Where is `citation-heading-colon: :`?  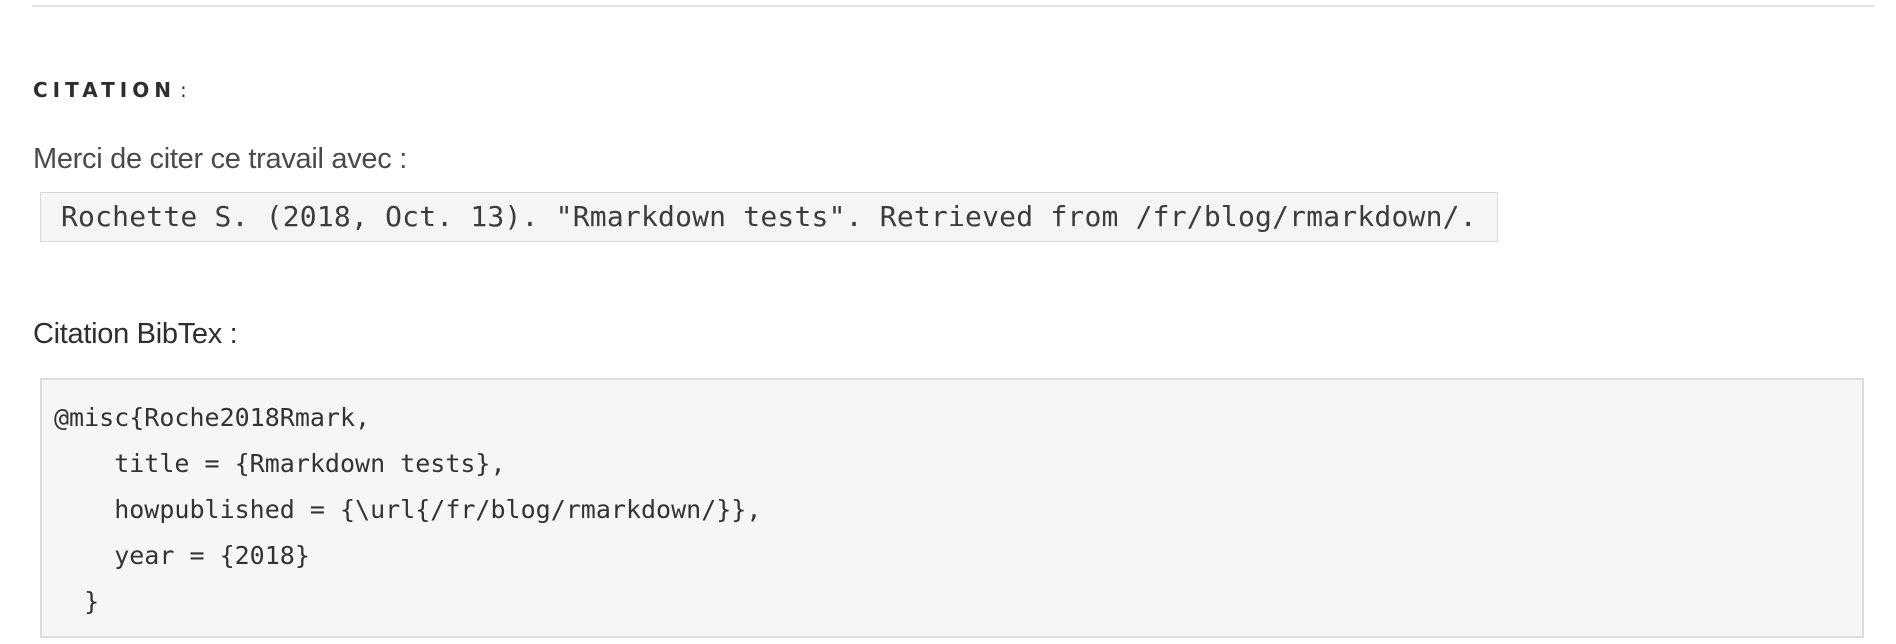 citation-heading-colon: : is located at coordinates (183, 90).